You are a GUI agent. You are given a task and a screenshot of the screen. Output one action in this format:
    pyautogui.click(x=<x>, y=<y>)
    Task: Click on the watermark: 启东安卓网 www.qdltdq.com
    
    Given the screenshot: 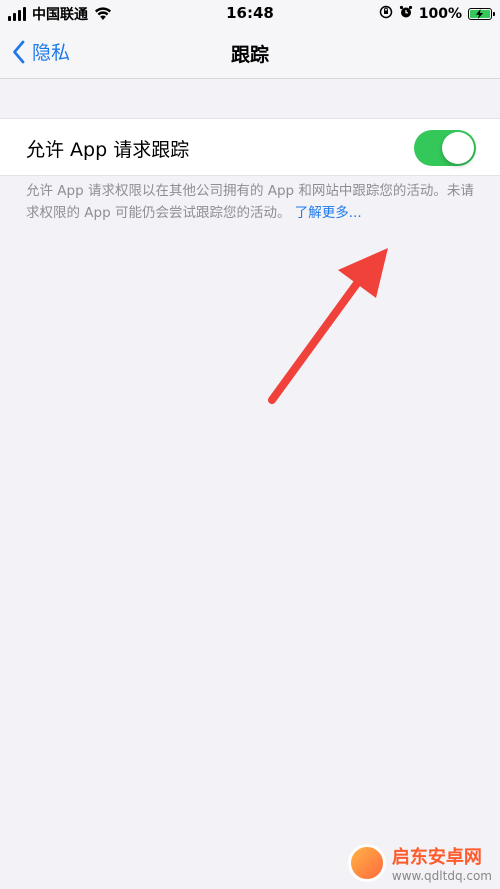 What is the action you would take?
    pyautogui.click(x=419, y=863)
    